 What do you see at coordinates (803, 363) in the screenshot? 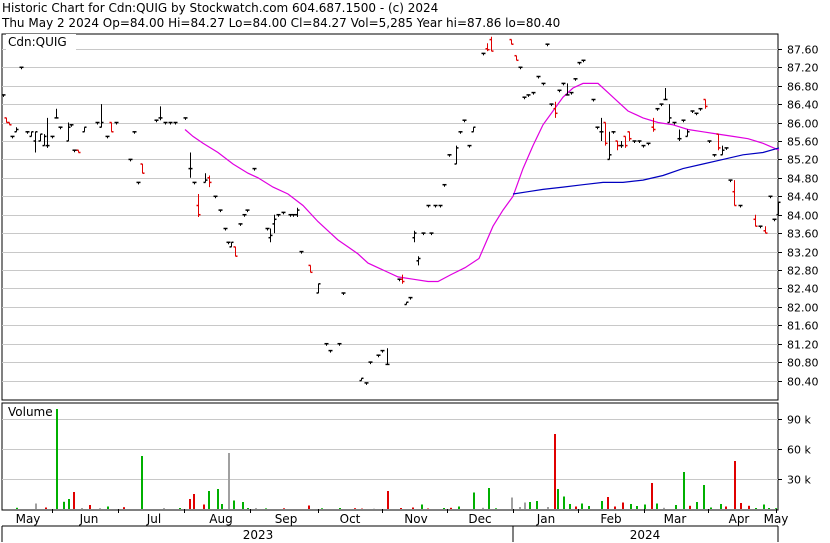
I see `price-tick-label: 80.80` at bounding box center [803, 363].